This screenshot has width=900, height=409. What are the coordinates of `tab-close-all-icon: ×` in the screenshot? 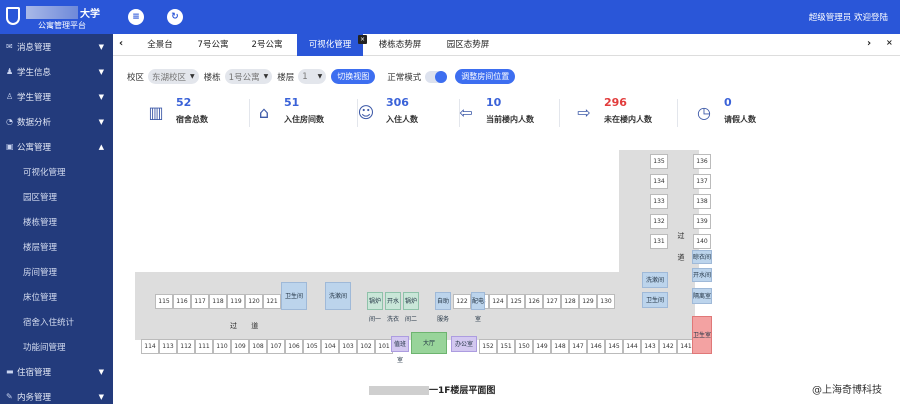 It's located at (889, 42).